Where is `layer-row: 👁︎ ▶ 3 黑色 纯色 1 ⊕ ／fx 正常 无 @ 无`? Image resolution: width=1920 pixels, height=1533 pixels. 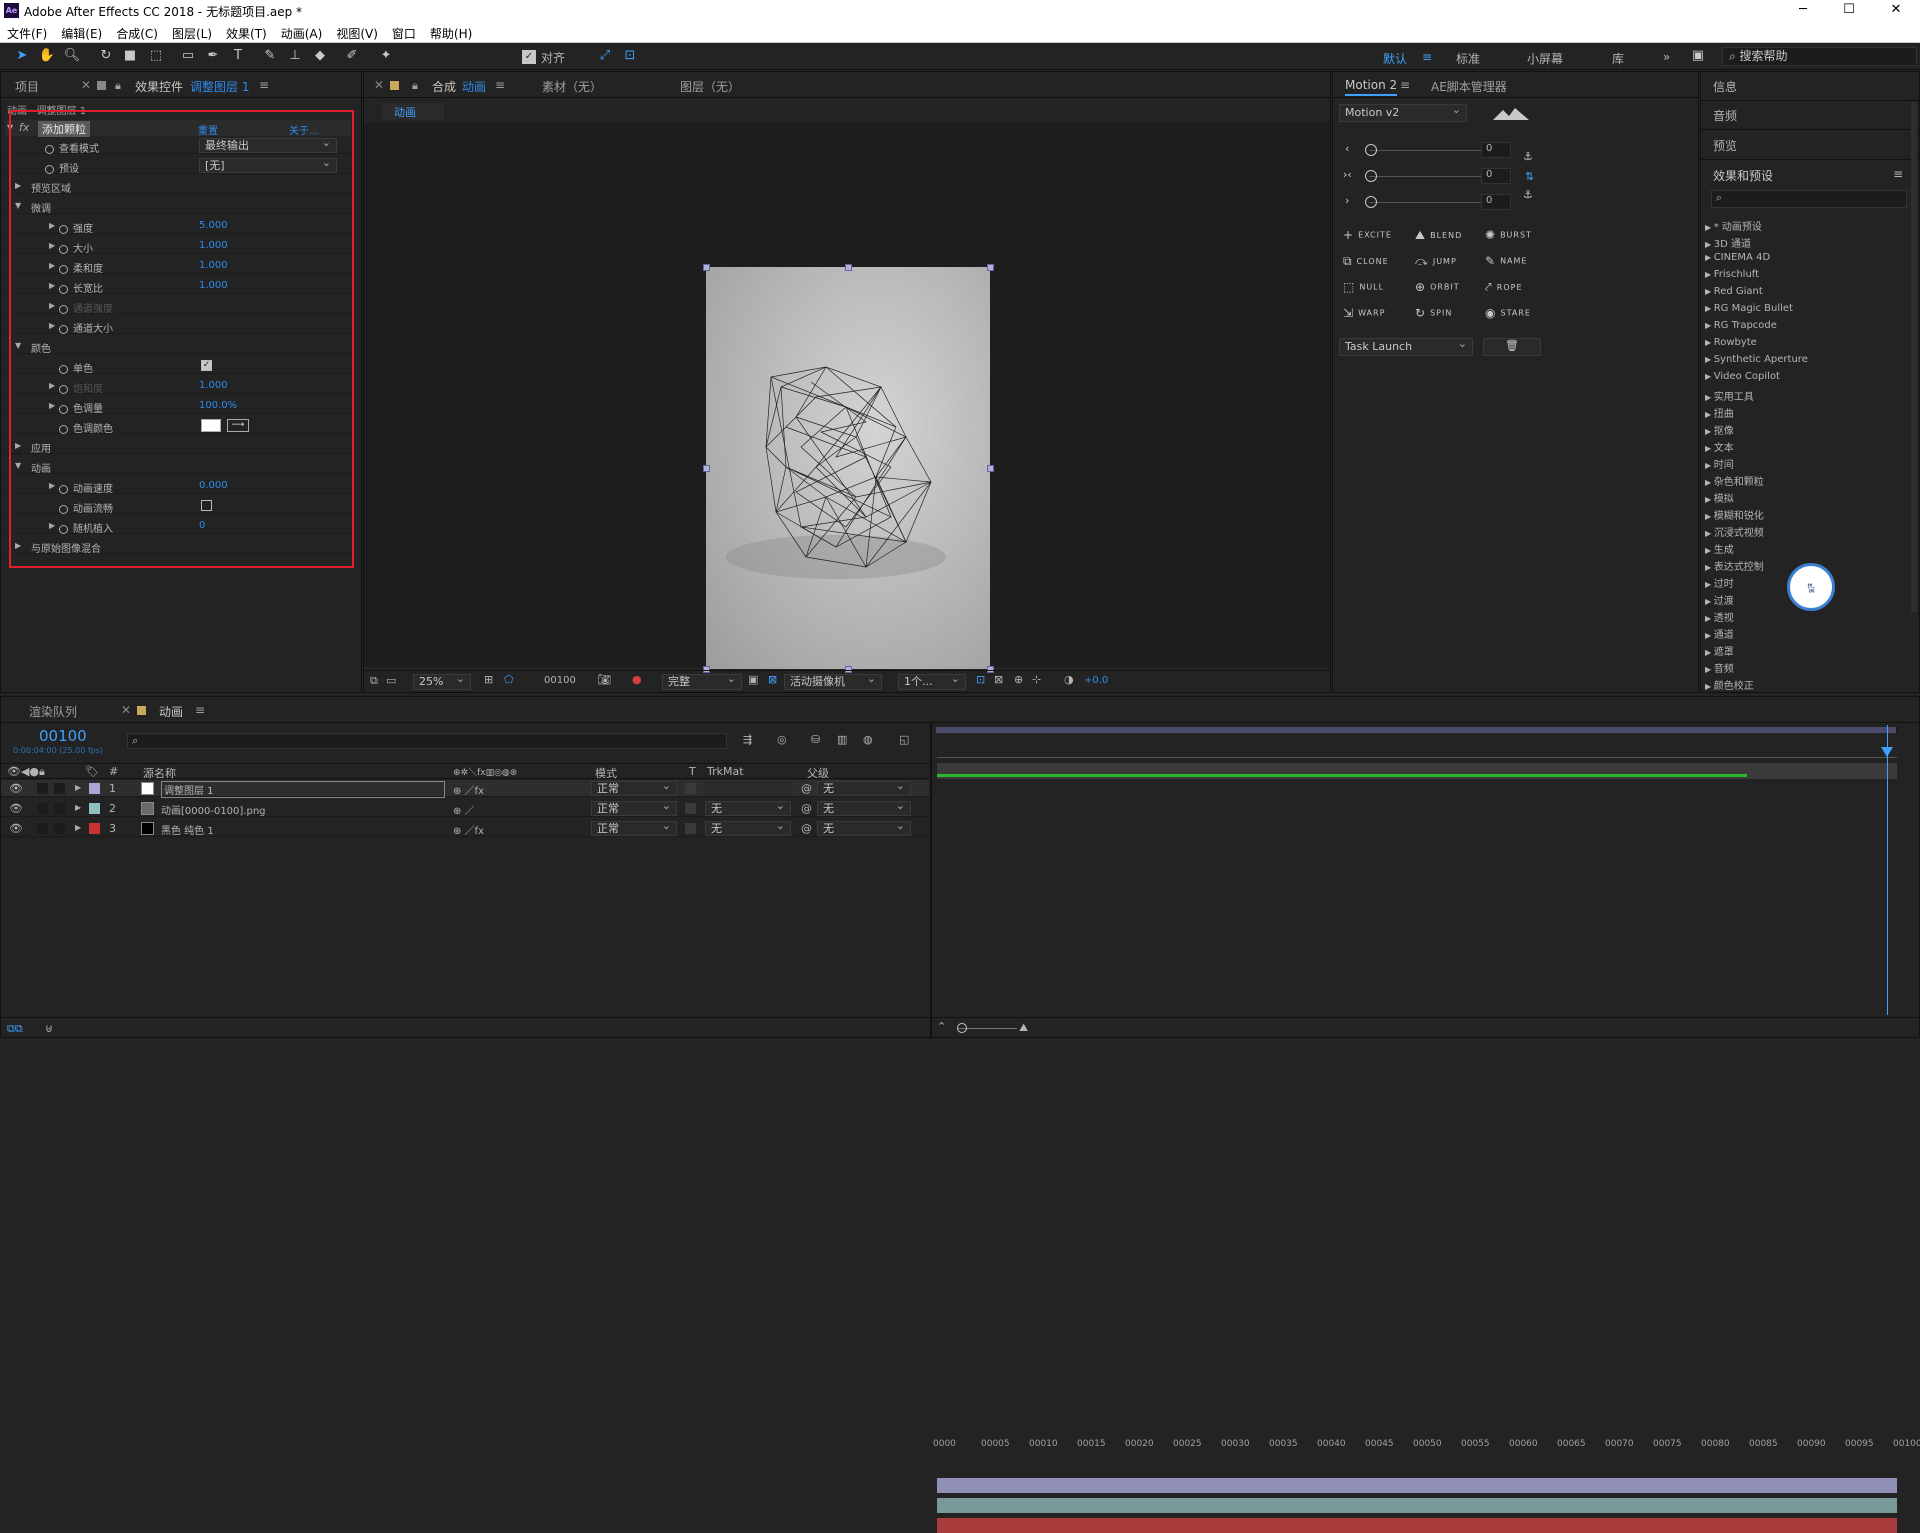 layer-row: 👁︎ ▶ 3 黑色 纯色 1 ⊕ ／fx 正常 无 @ 无 is located at coordinates (465, 828).